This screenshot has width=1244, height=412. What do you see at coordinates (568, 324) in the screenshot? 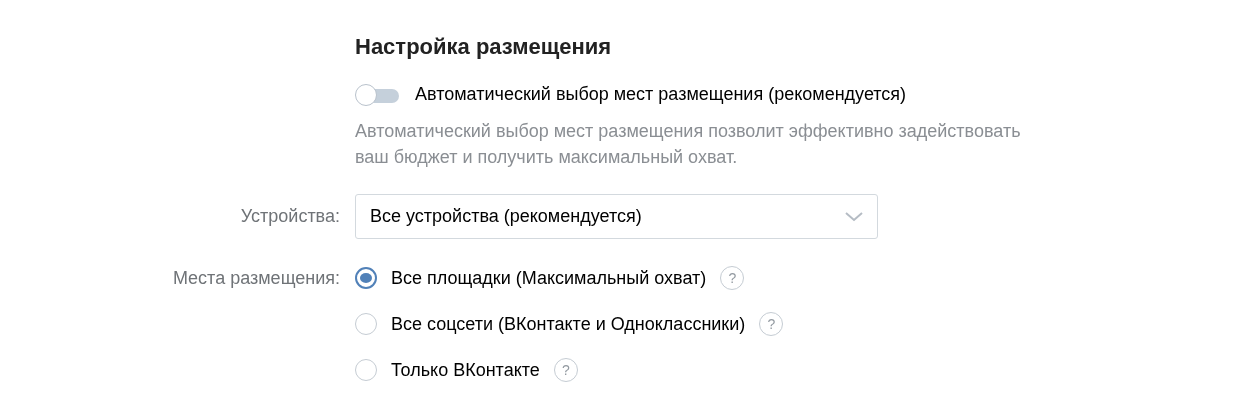
I see `radio-label: Все соцсети (ВКонтакте и Одноклассники)` at bounding box center [568, 324].